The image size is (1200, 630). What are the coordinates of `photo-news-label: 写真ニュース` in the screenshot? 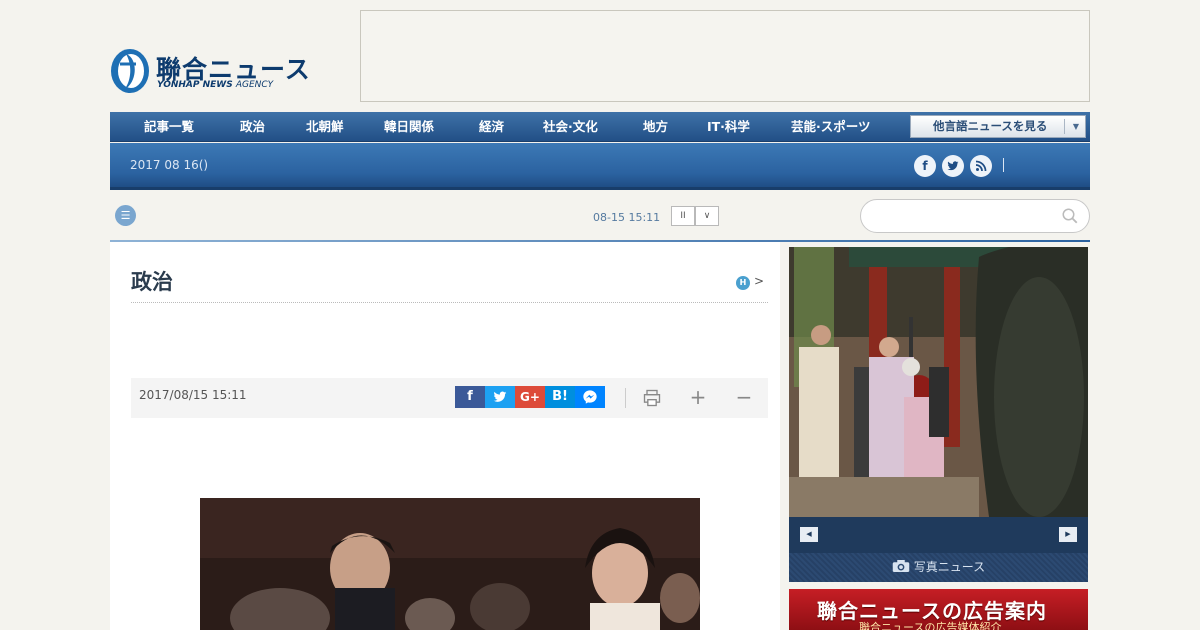 It's located at (949, 567).